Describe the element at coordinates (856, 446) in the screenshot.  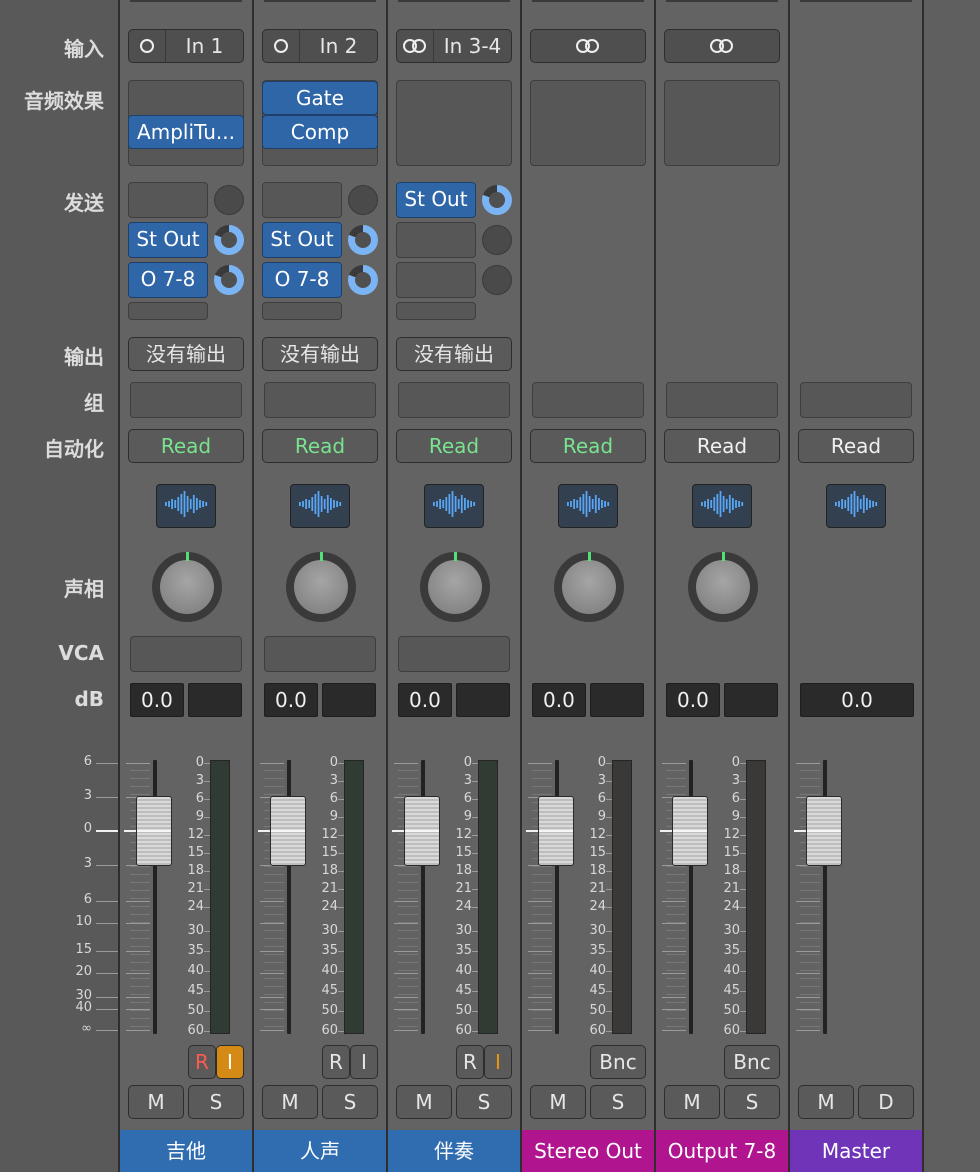
I see `automation-mode-button: Read` at that location.